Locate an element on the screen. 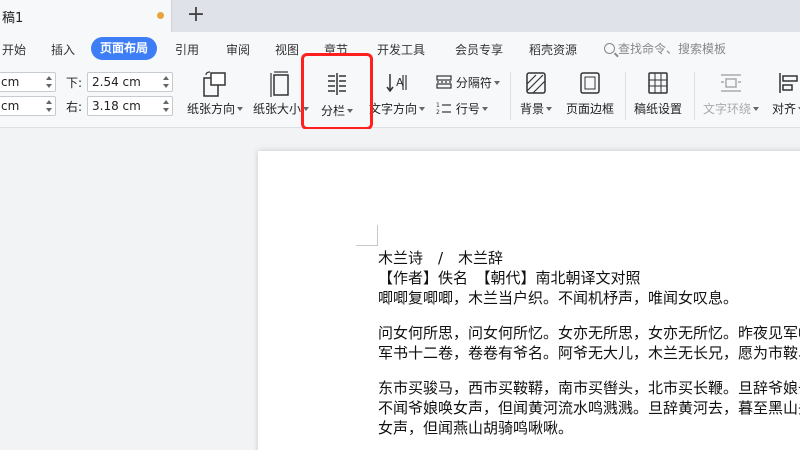 The width and height of the screenshot is (800, 450). align-icon is located at coordinates (788, 83).